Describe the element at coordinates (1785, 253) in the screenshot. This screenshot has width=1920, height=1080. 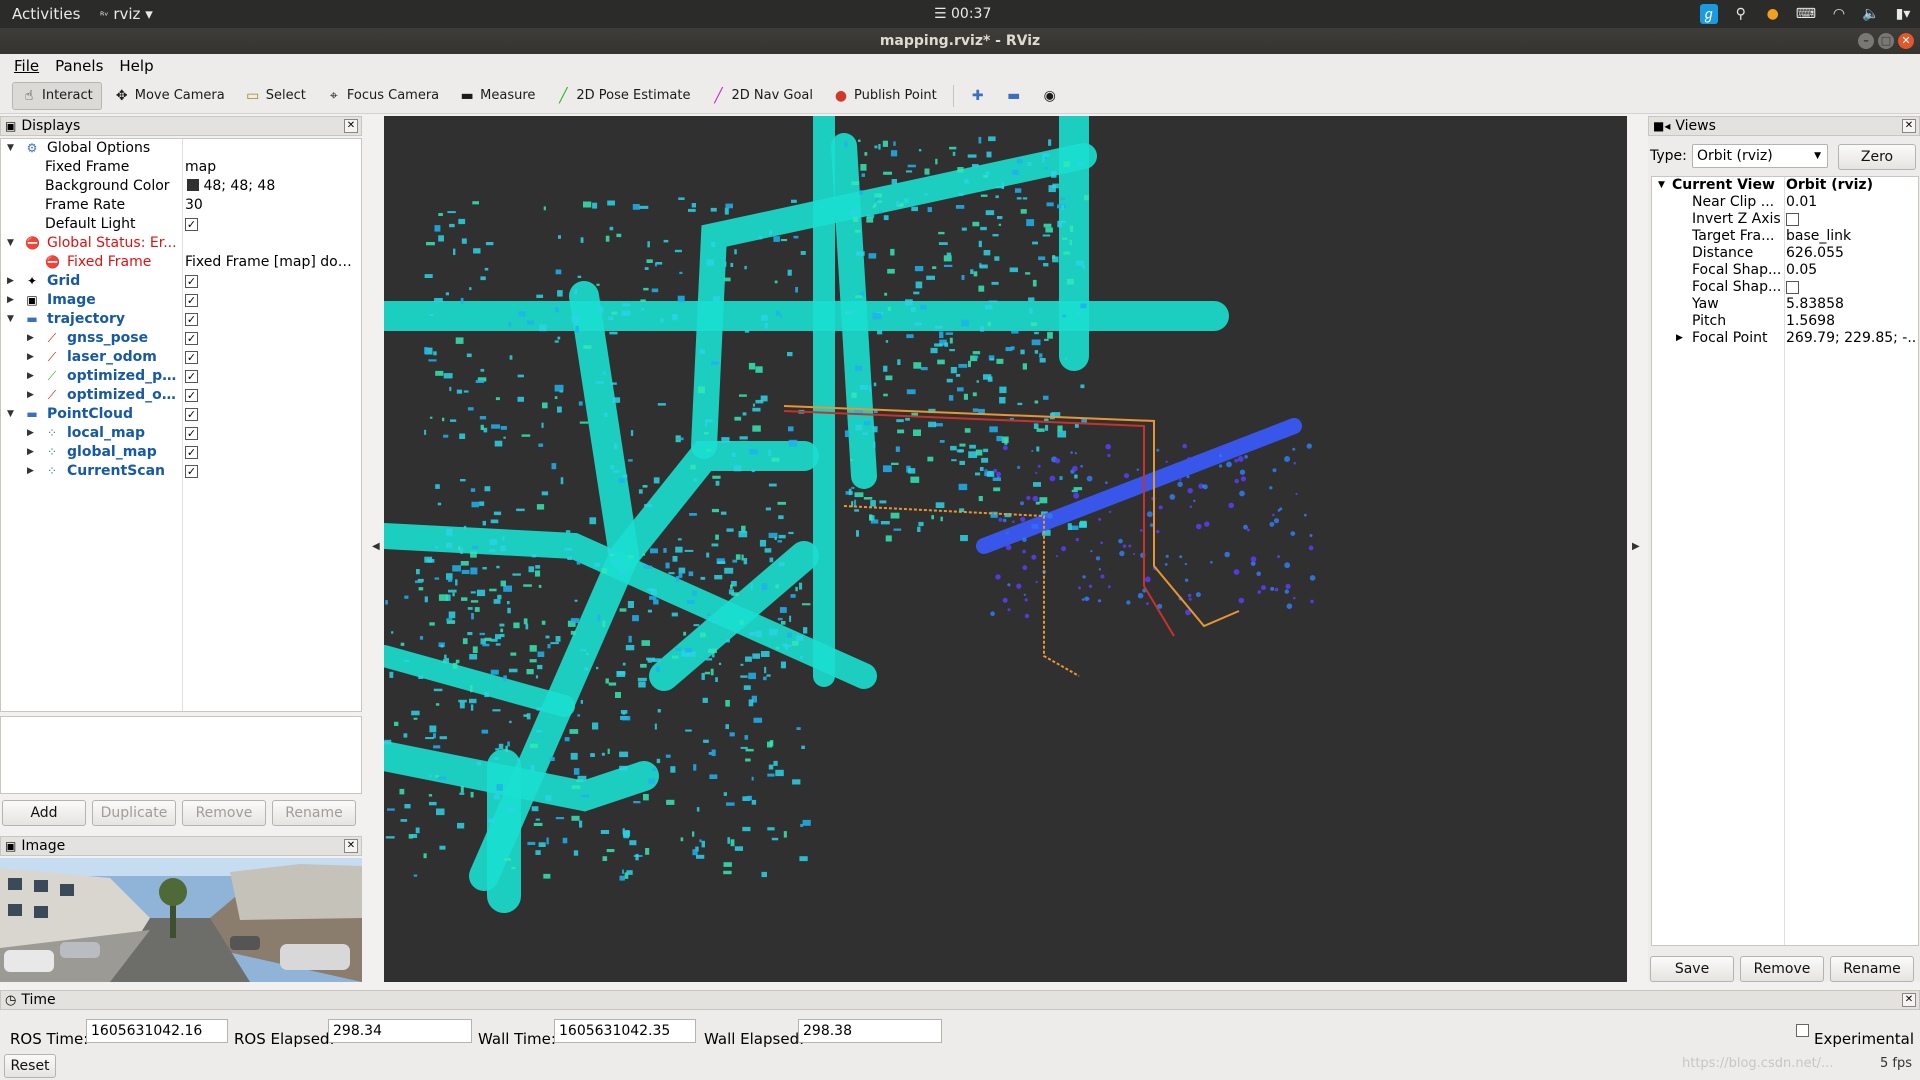
I see `tree-row-distance: Distance 626.055` at that location.